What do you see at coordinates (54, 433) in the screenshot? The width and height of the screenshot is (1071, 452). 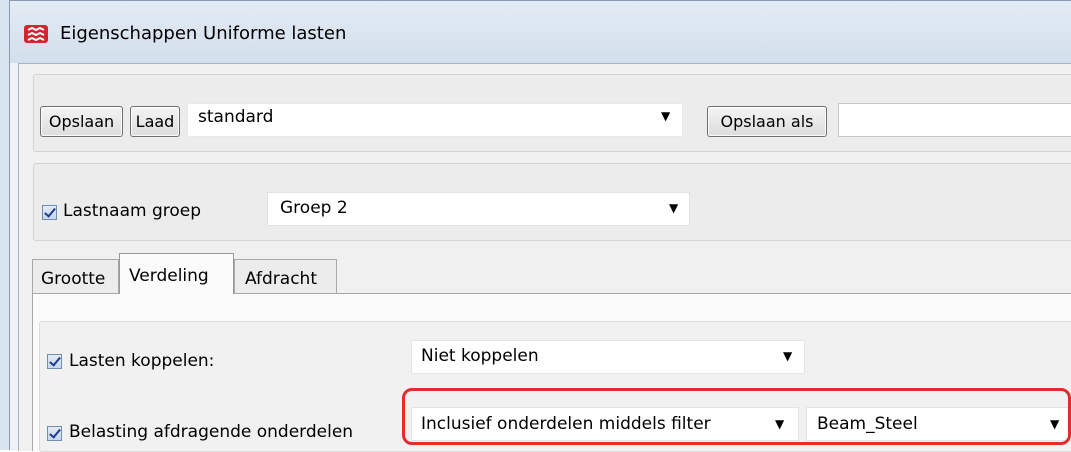 I see `bearing-parts-checkbox` at bounding box center [54, 433].